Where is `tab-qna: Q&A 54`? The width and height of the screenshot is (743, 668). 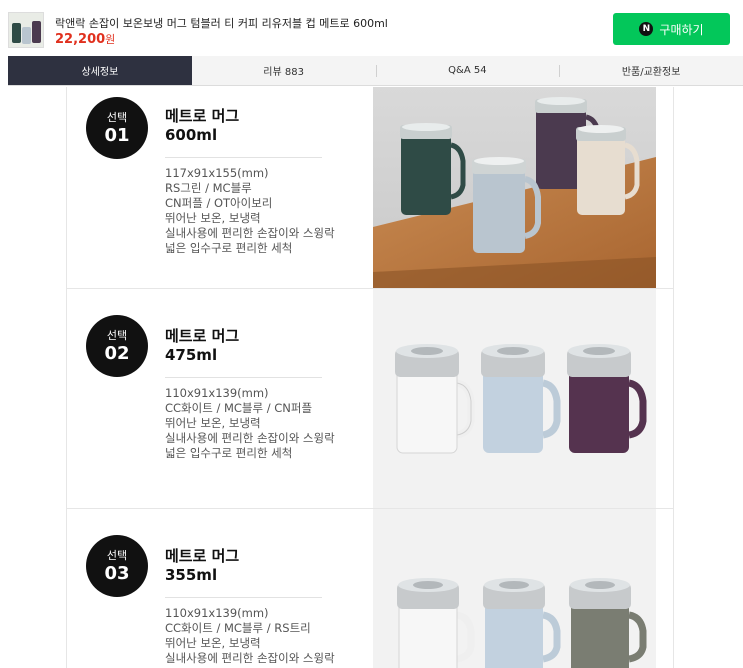
tab-qna: Q&A 54 is located at coordinates (467, 70).